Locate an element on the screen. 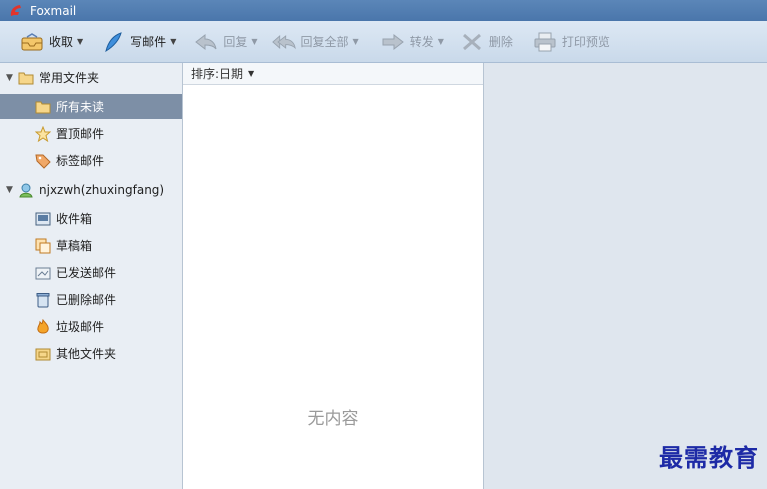  sidebar-item-other-folders: 其他文件夹 is located at coordinates (91, 353).